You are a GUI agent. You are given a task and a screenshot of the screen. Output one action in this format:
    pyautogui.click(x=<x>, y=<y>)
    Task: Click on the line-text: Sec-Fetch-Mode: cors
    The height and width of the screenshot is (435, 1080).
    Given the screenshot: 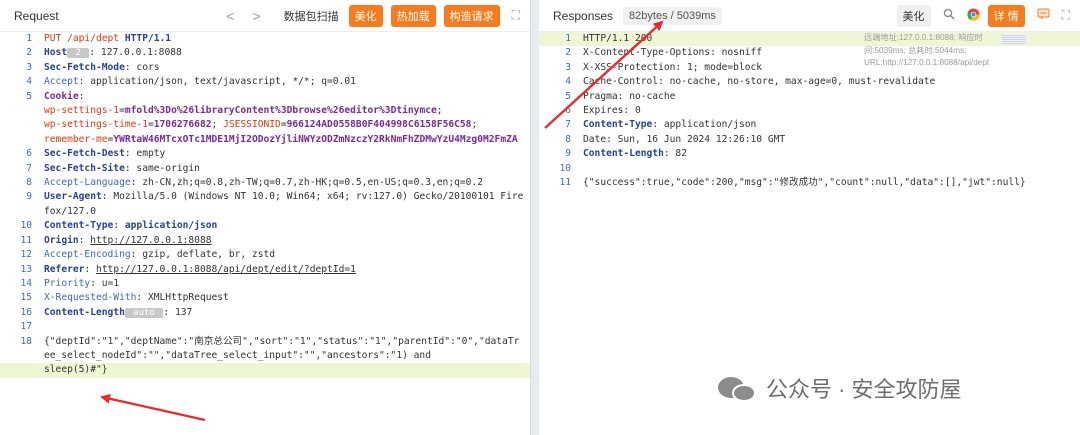 What is the action you would take?
    pyautogui.click(x=287, y=68)
    